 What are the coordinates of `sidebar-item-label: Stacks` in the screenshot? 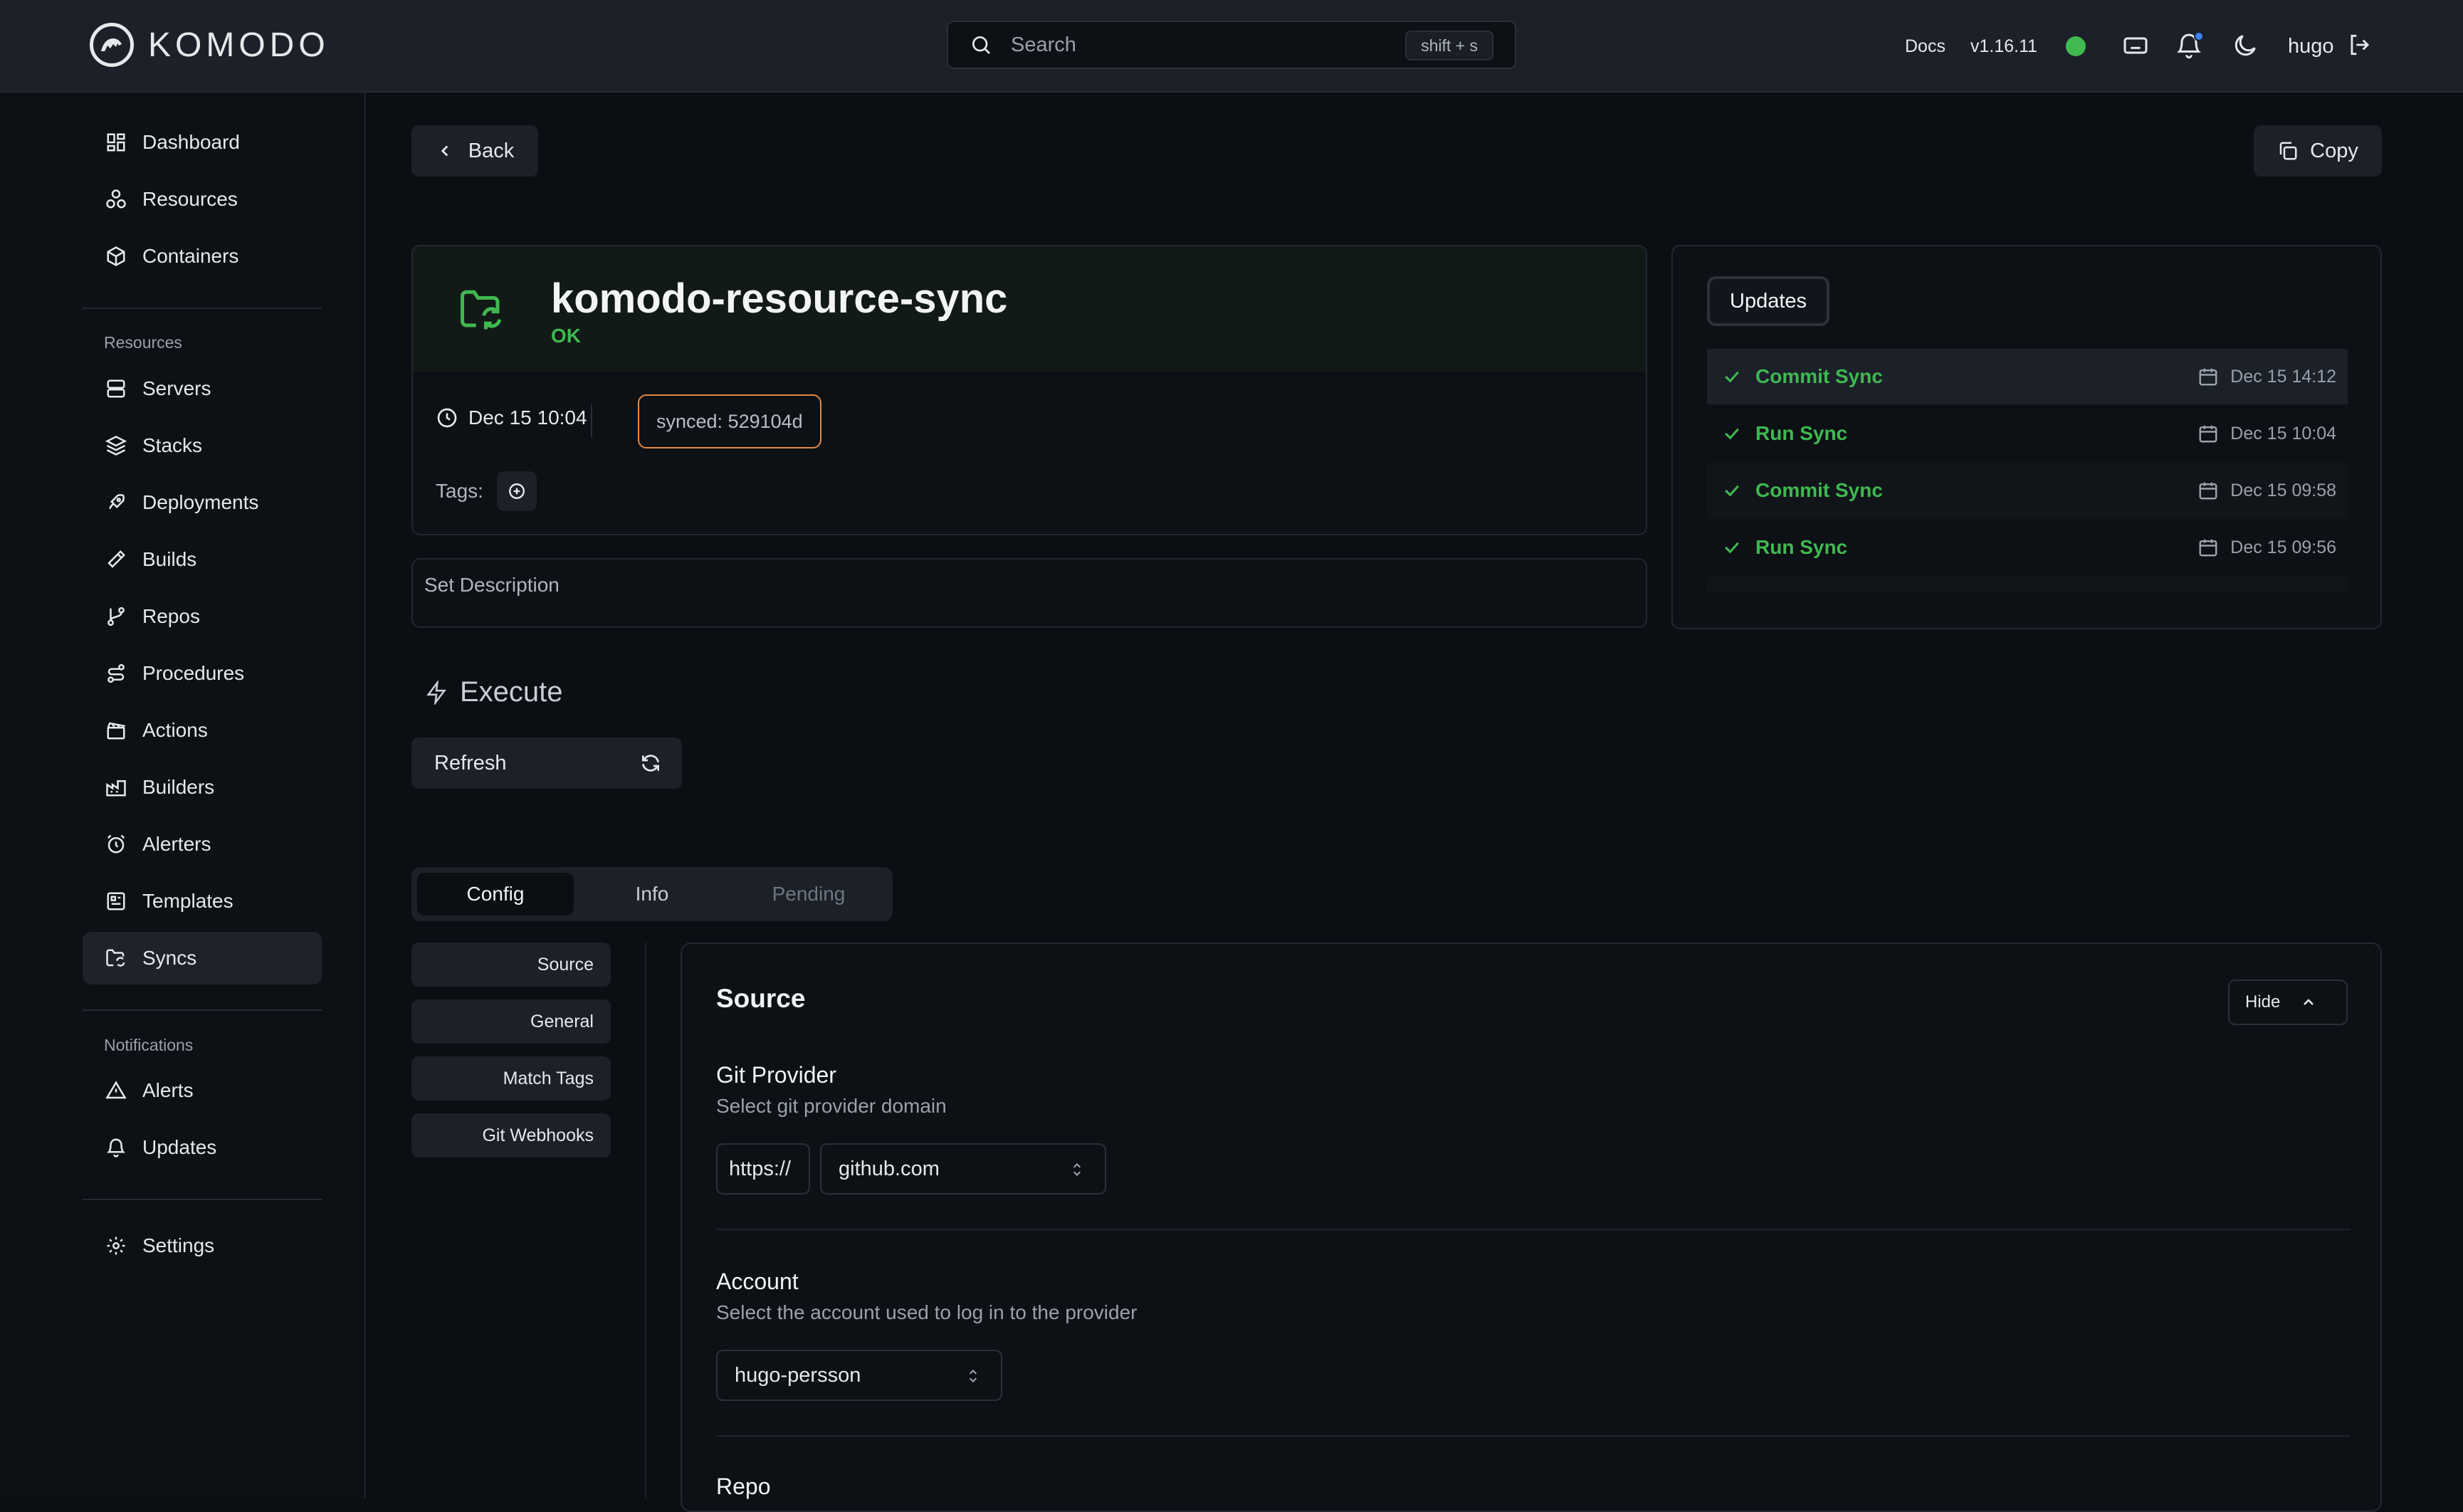 It's located at (172, 445).